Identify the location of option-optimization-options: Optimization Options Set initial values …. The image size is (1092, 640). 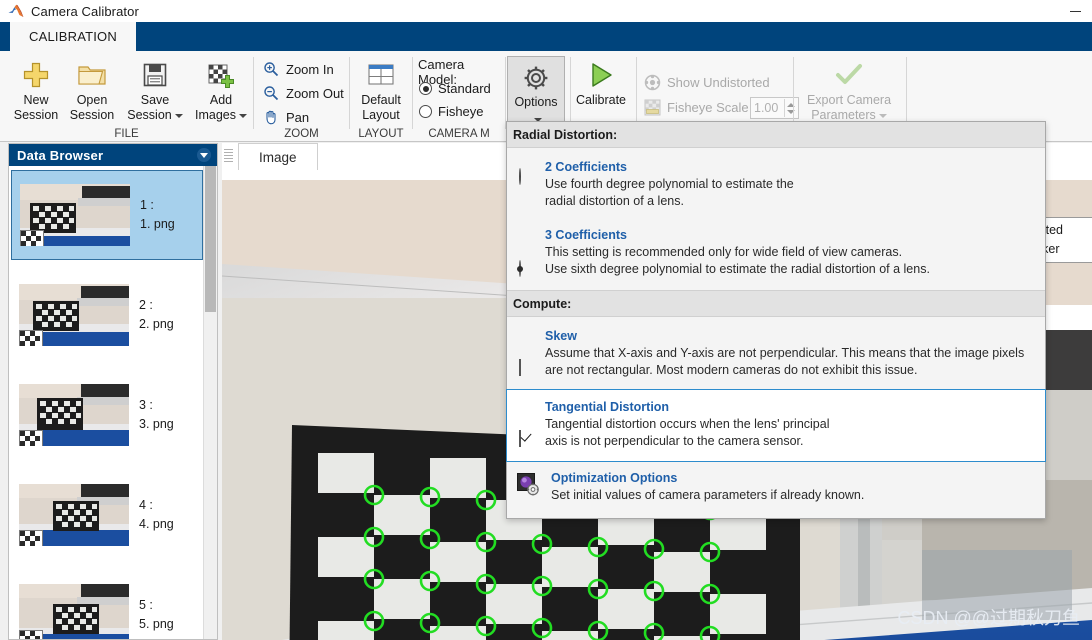
(776, 487).